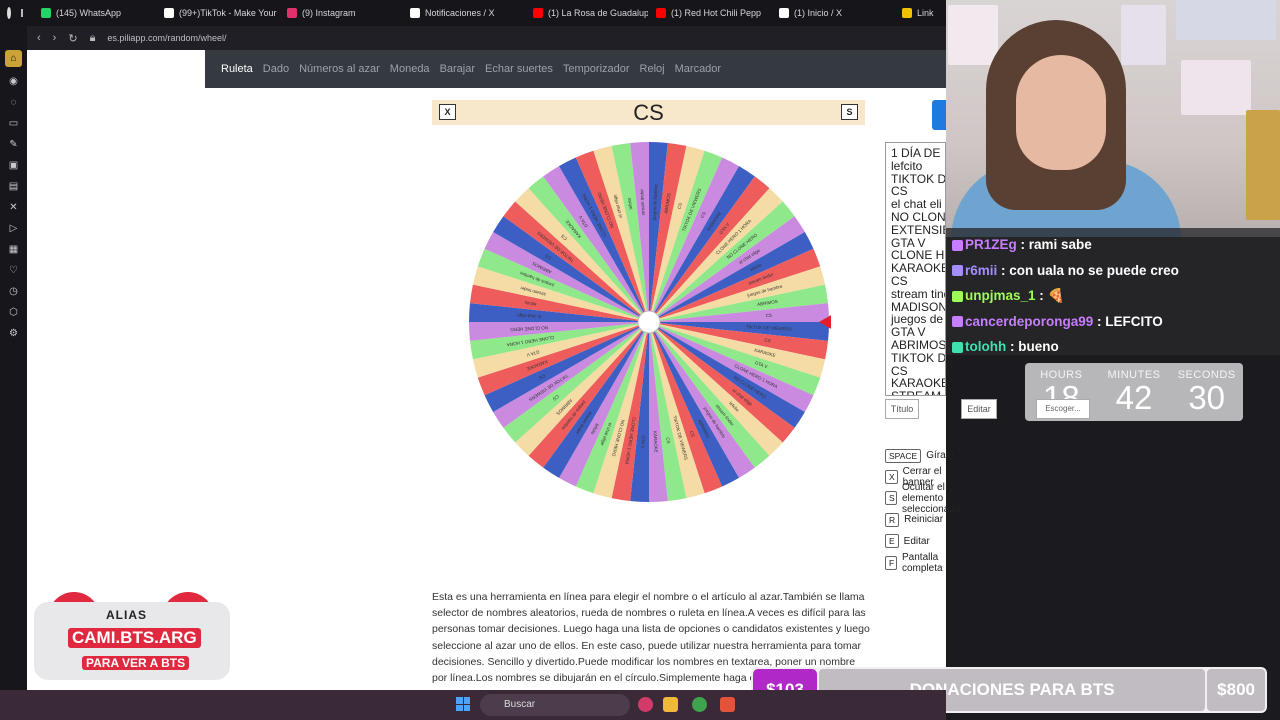 This screenshot has height=720, width=1280. I want to click on nav-item-barajar: Barajar, so click(457, 69).